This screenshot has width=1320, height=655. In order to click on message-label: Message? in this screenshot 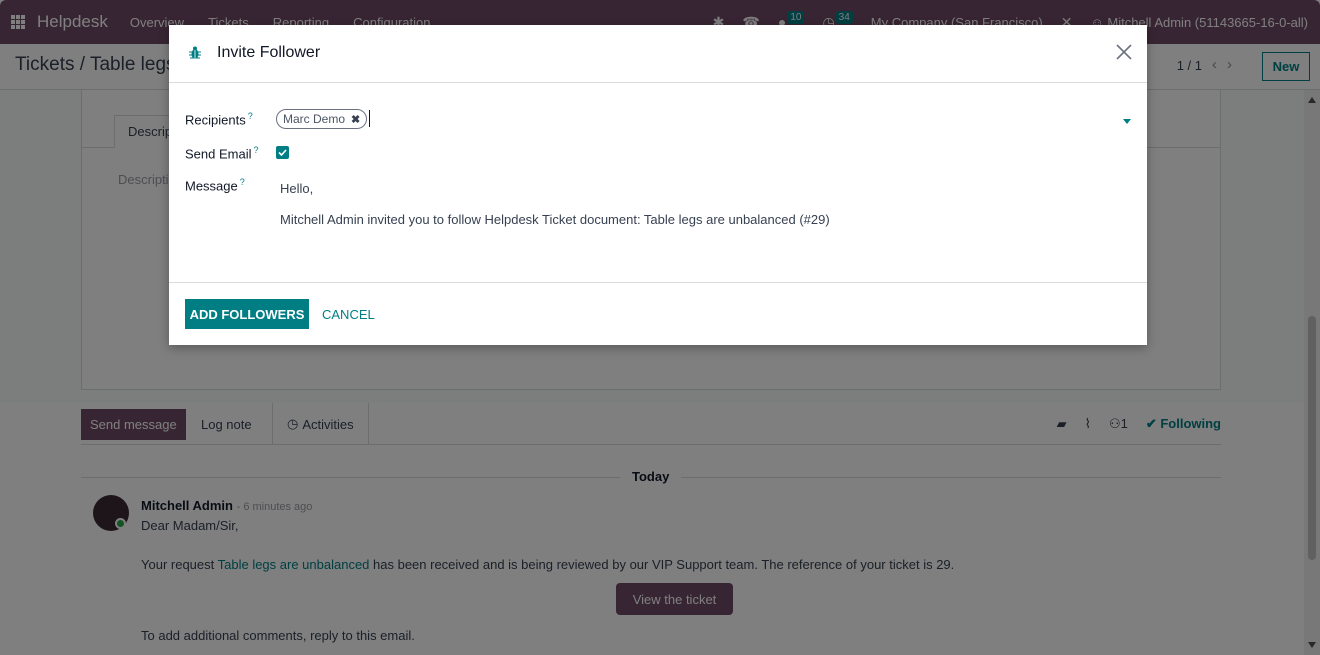, I will do `click(215, 185)`.